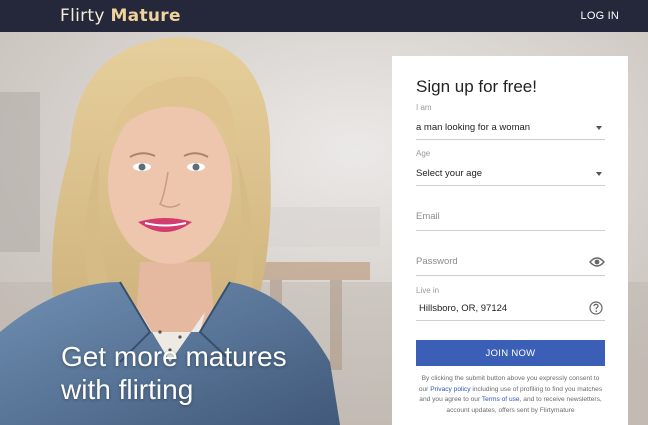 The height and width of the screenshot is (425, 648). Describe the element at coordinates (428, 216) in the screenshot. I see `email-placeholder: Email` at that location.